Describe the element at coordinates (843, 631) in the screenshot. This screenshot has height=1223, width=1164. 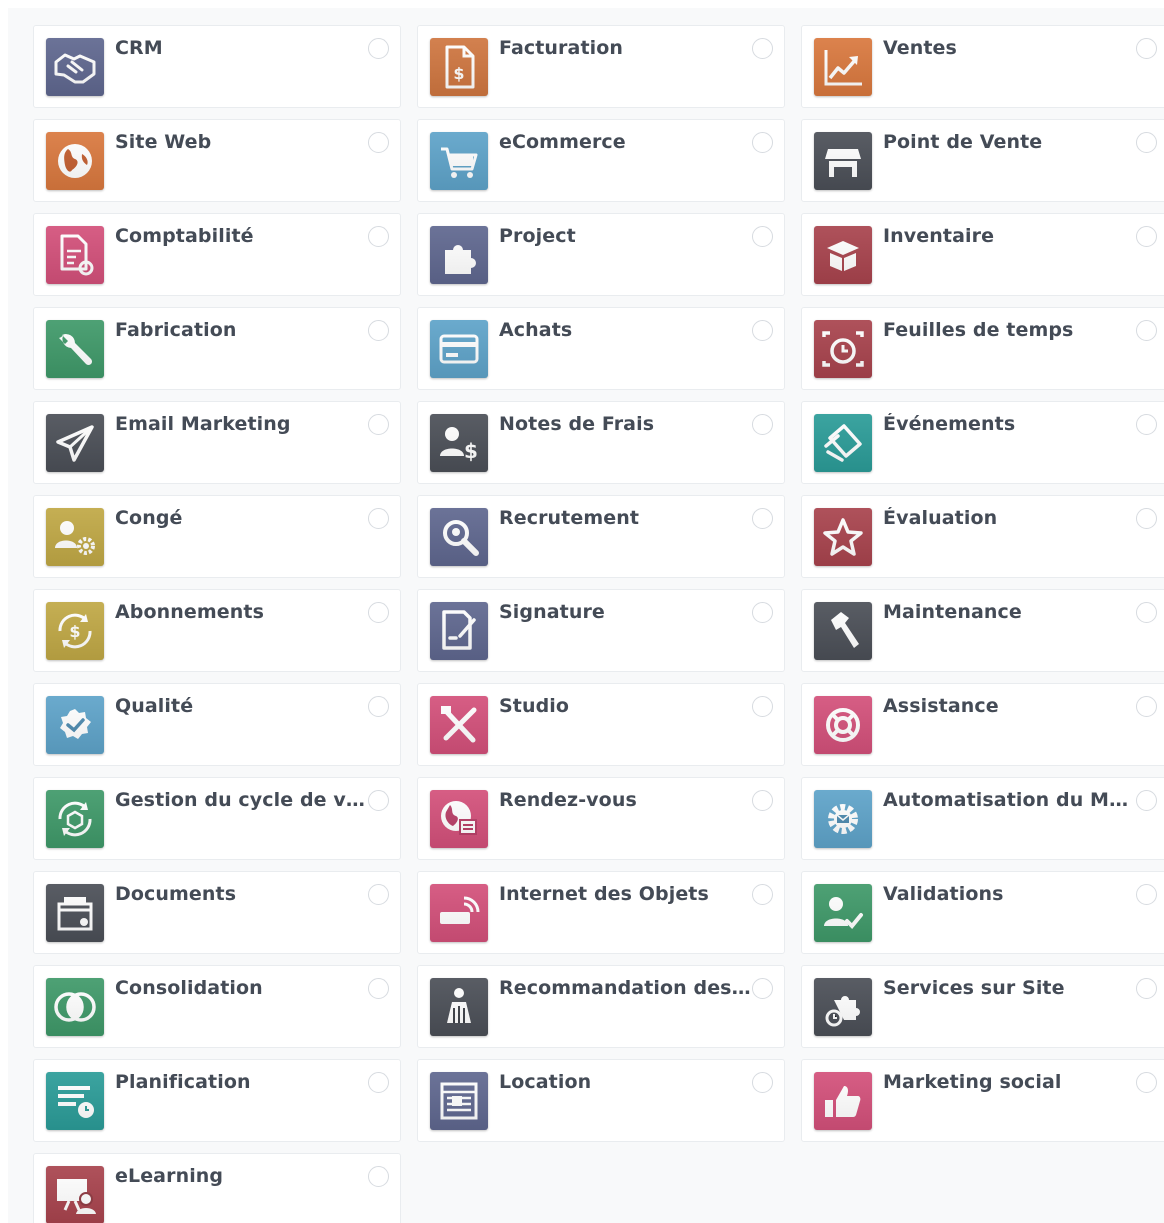
I see `hammer-icon` at that location.